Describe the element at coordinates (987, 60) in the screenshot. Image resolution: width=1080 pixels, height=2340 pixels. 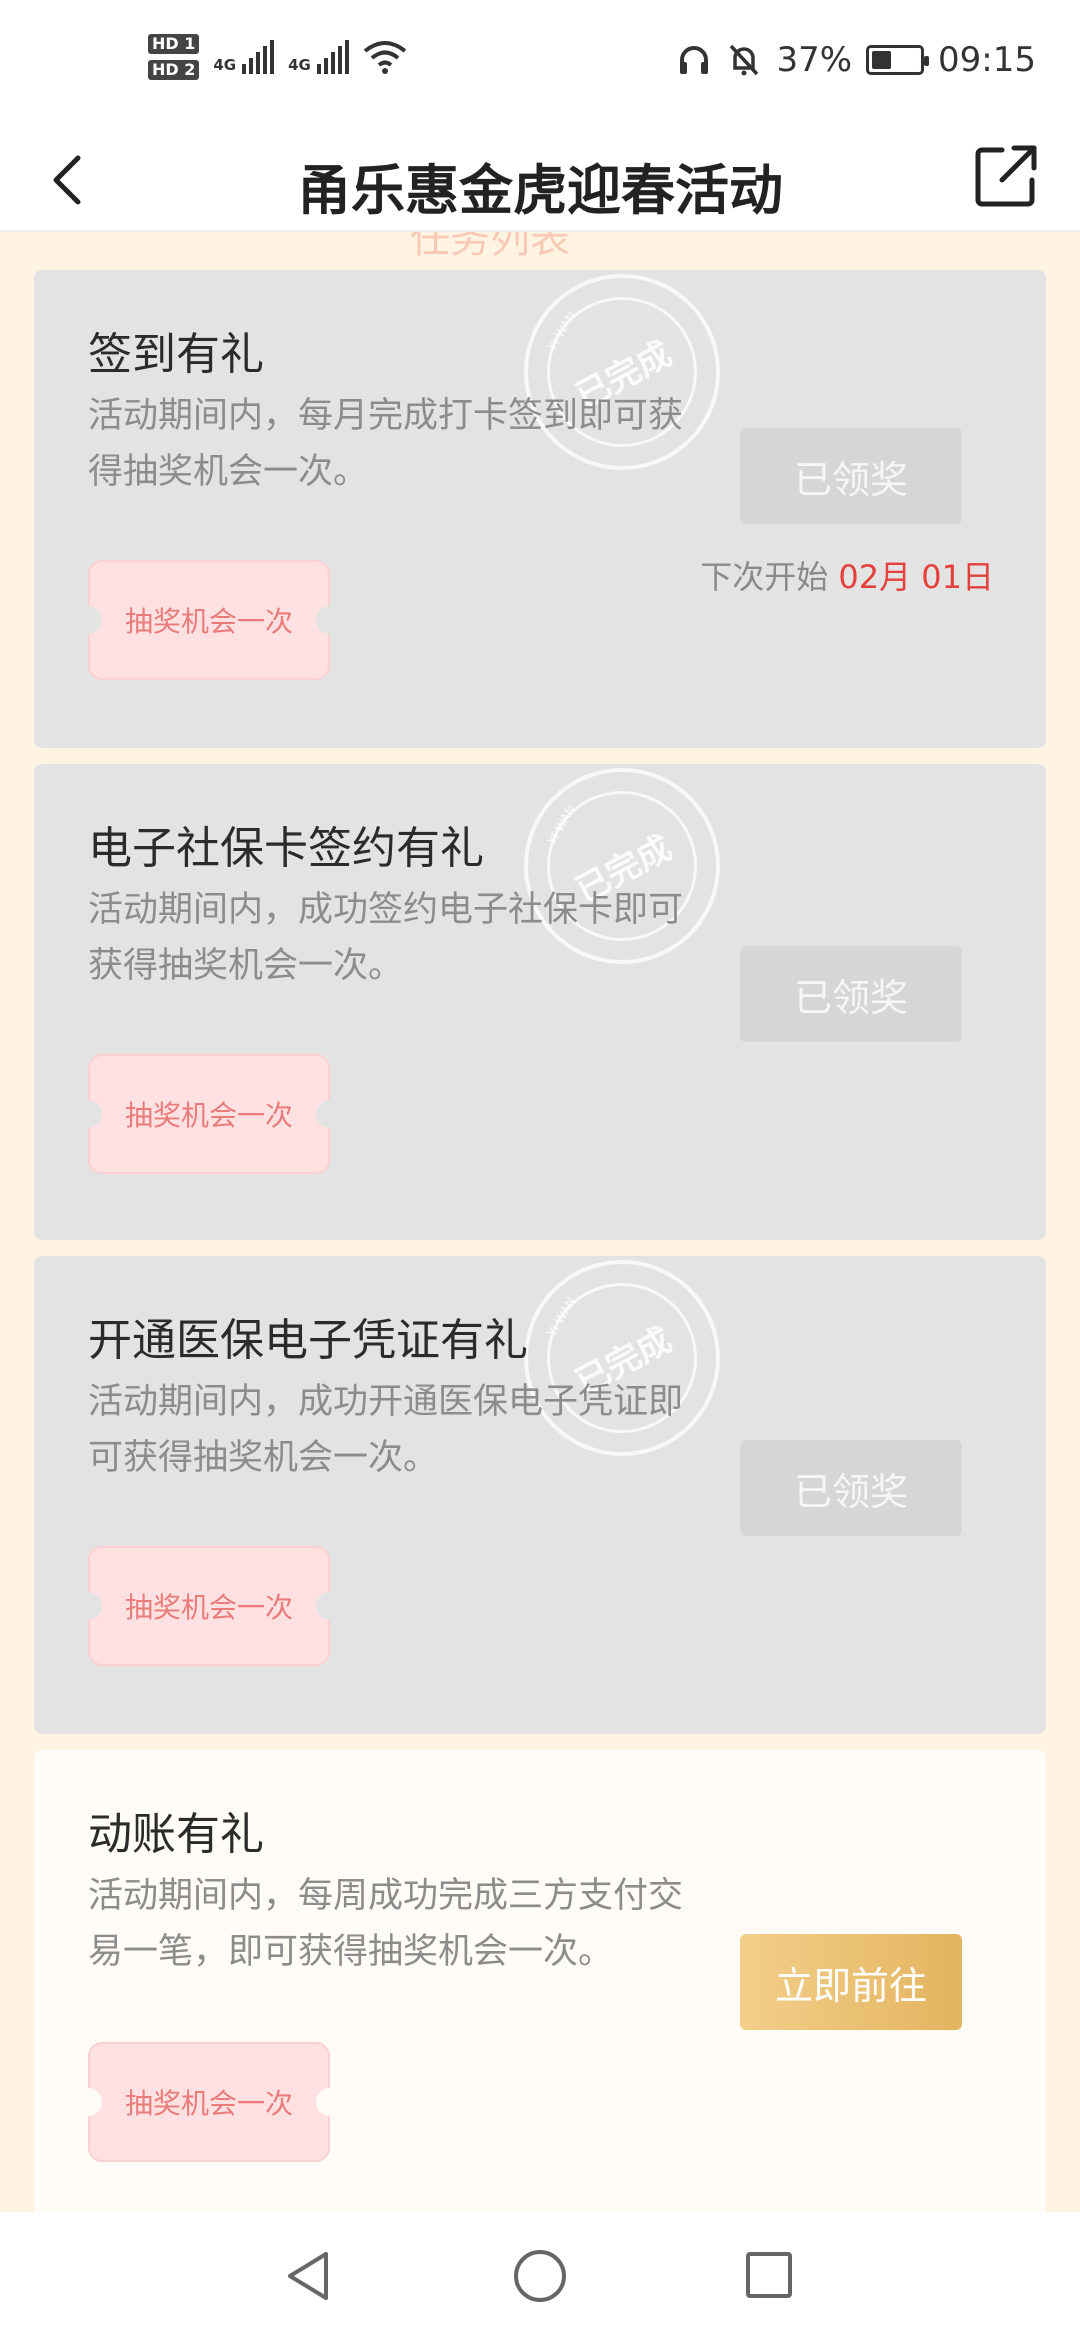
I see `clock: 09:15` at that location.